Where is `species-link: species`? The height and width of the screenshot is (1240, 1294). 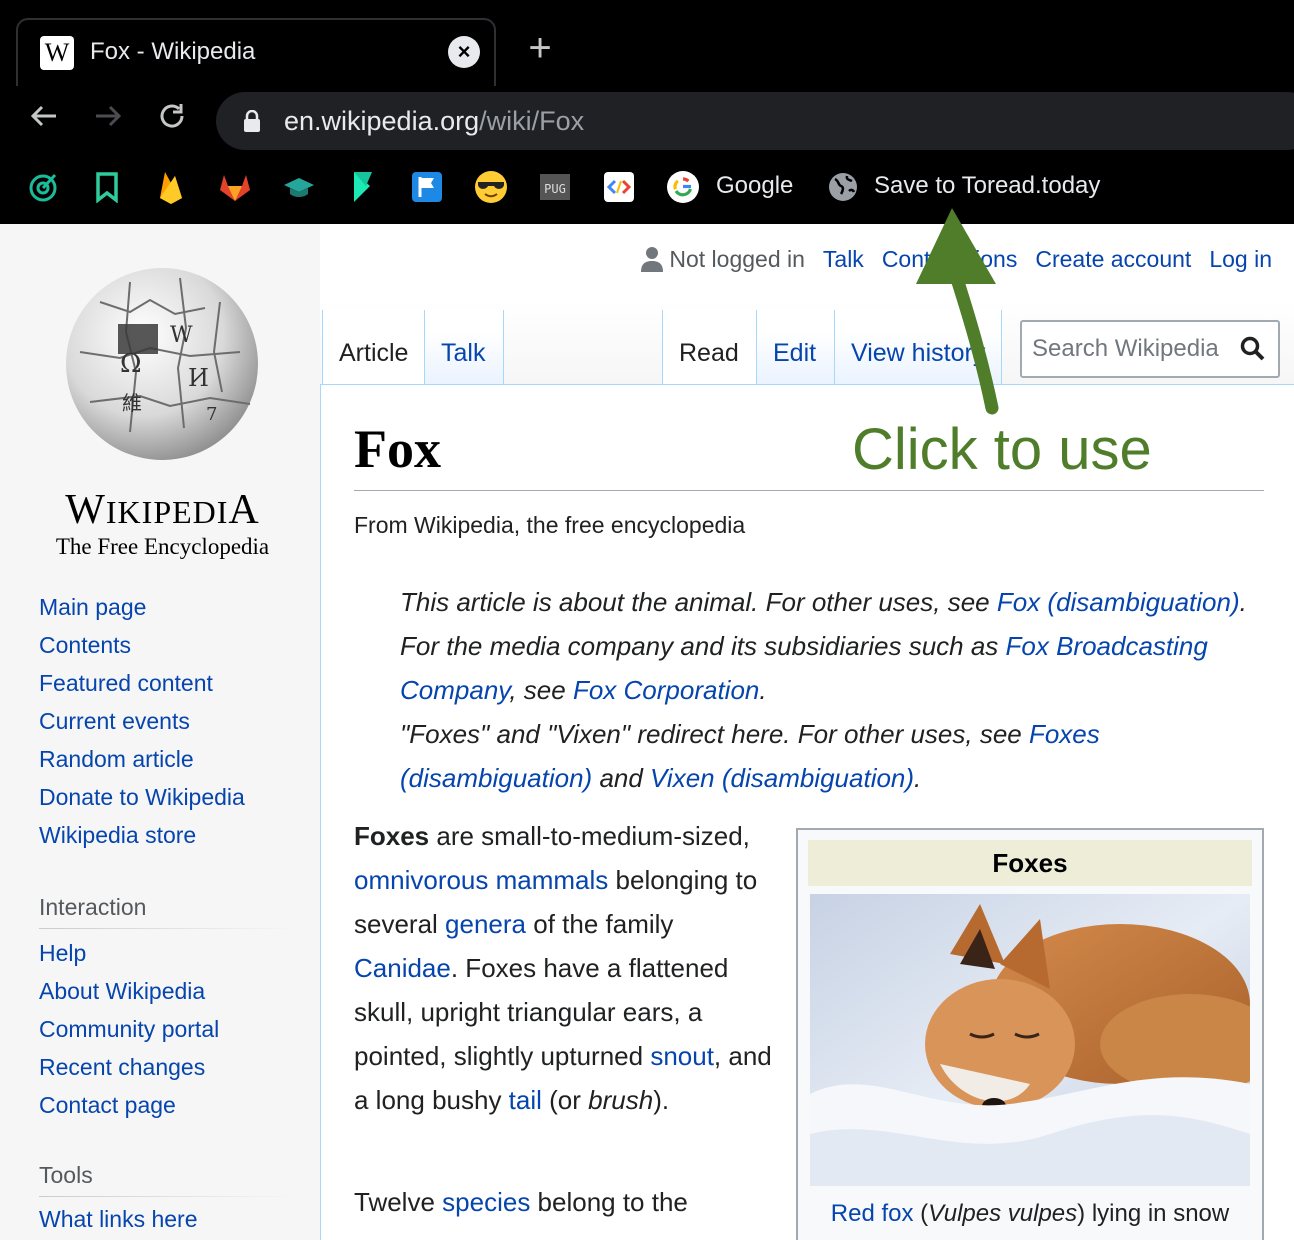 species-link: species is located at coordinates (486, 1202).